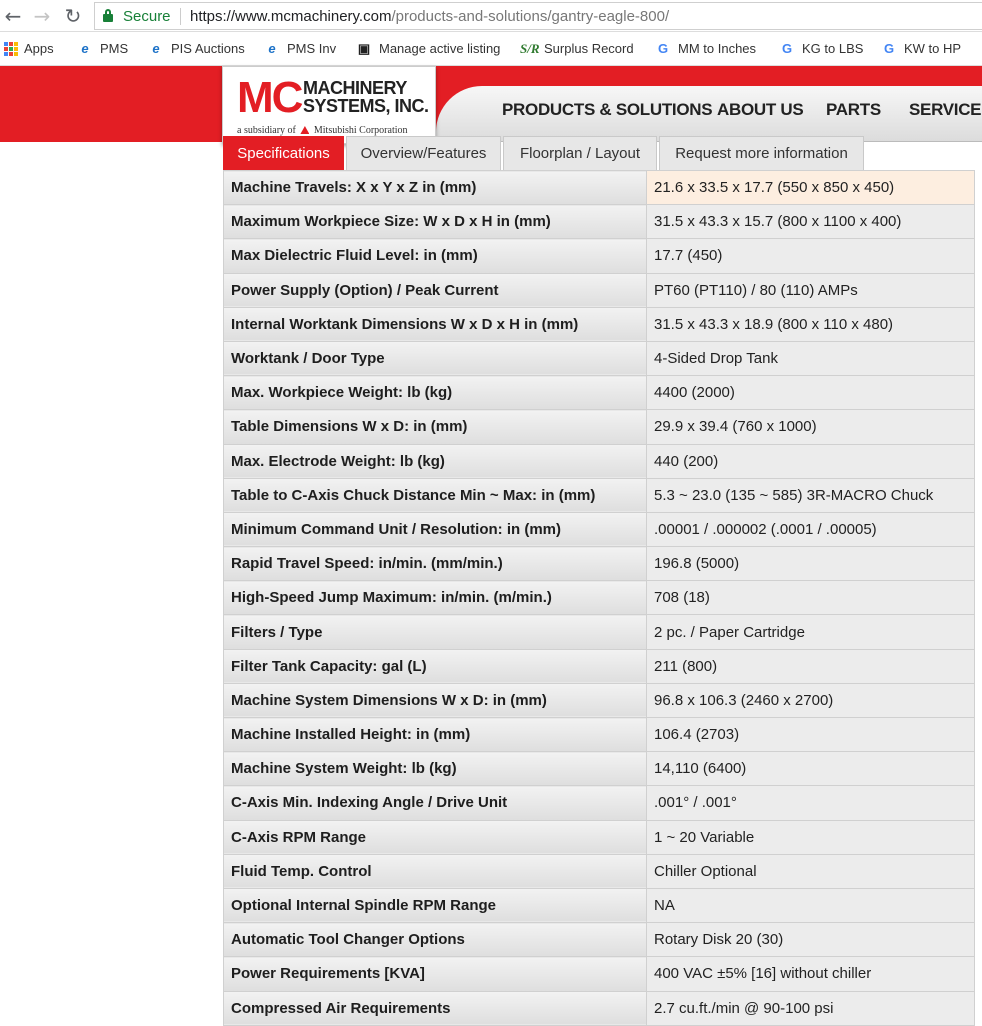  Describe the element at coordinates (810, 803) in the screenshot. I see `spec-value: .001° / .001°` at that location.